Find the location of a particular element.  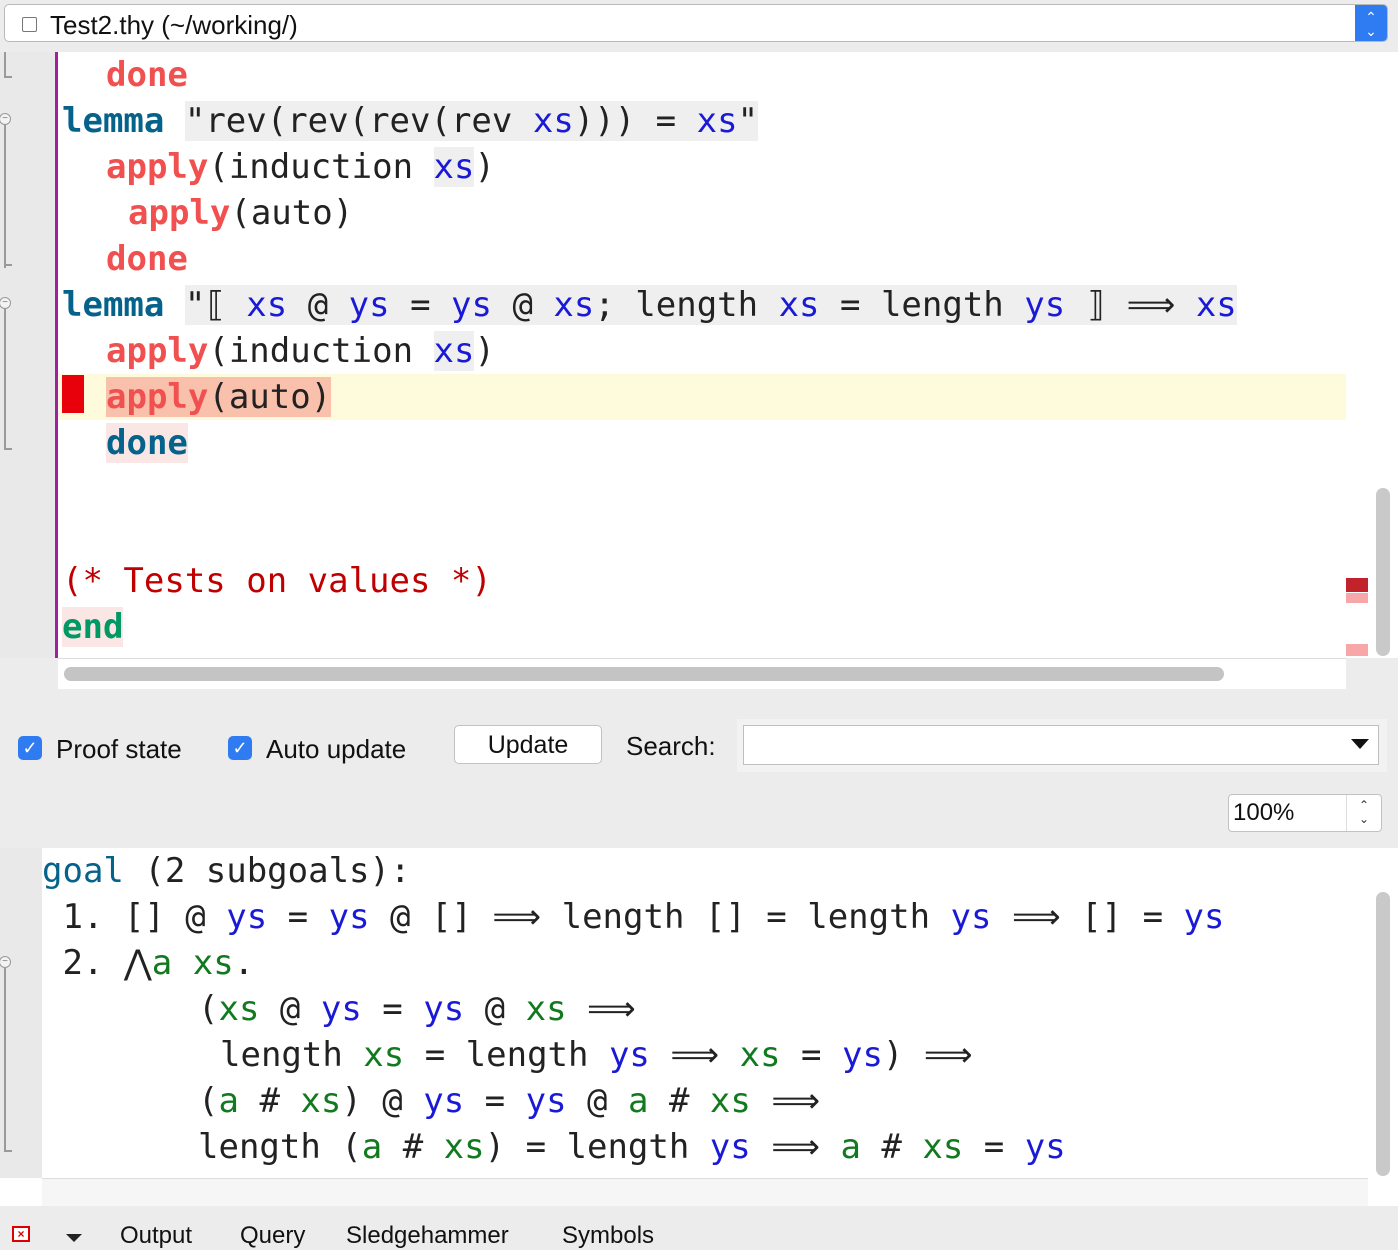

proof-state-checkbox: ✓ is located at coordinates (30, 748).